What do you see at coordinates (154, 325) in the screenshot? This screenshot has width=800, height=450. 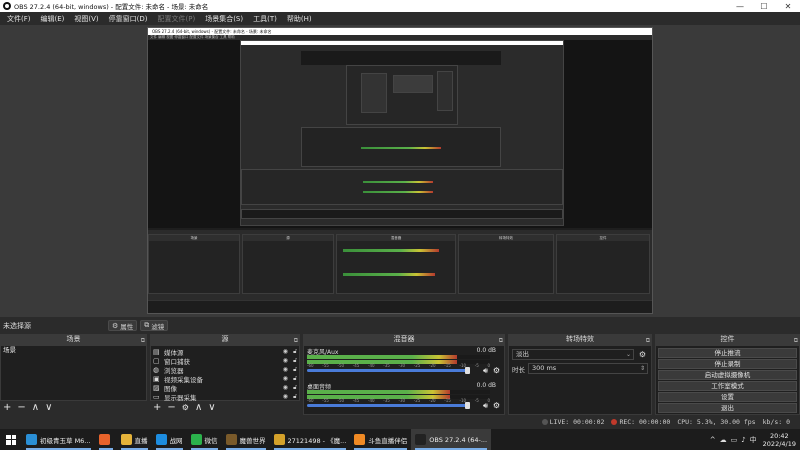 I see `filters-button: ⧉ 滤镜` at bounding box center [154, 325].